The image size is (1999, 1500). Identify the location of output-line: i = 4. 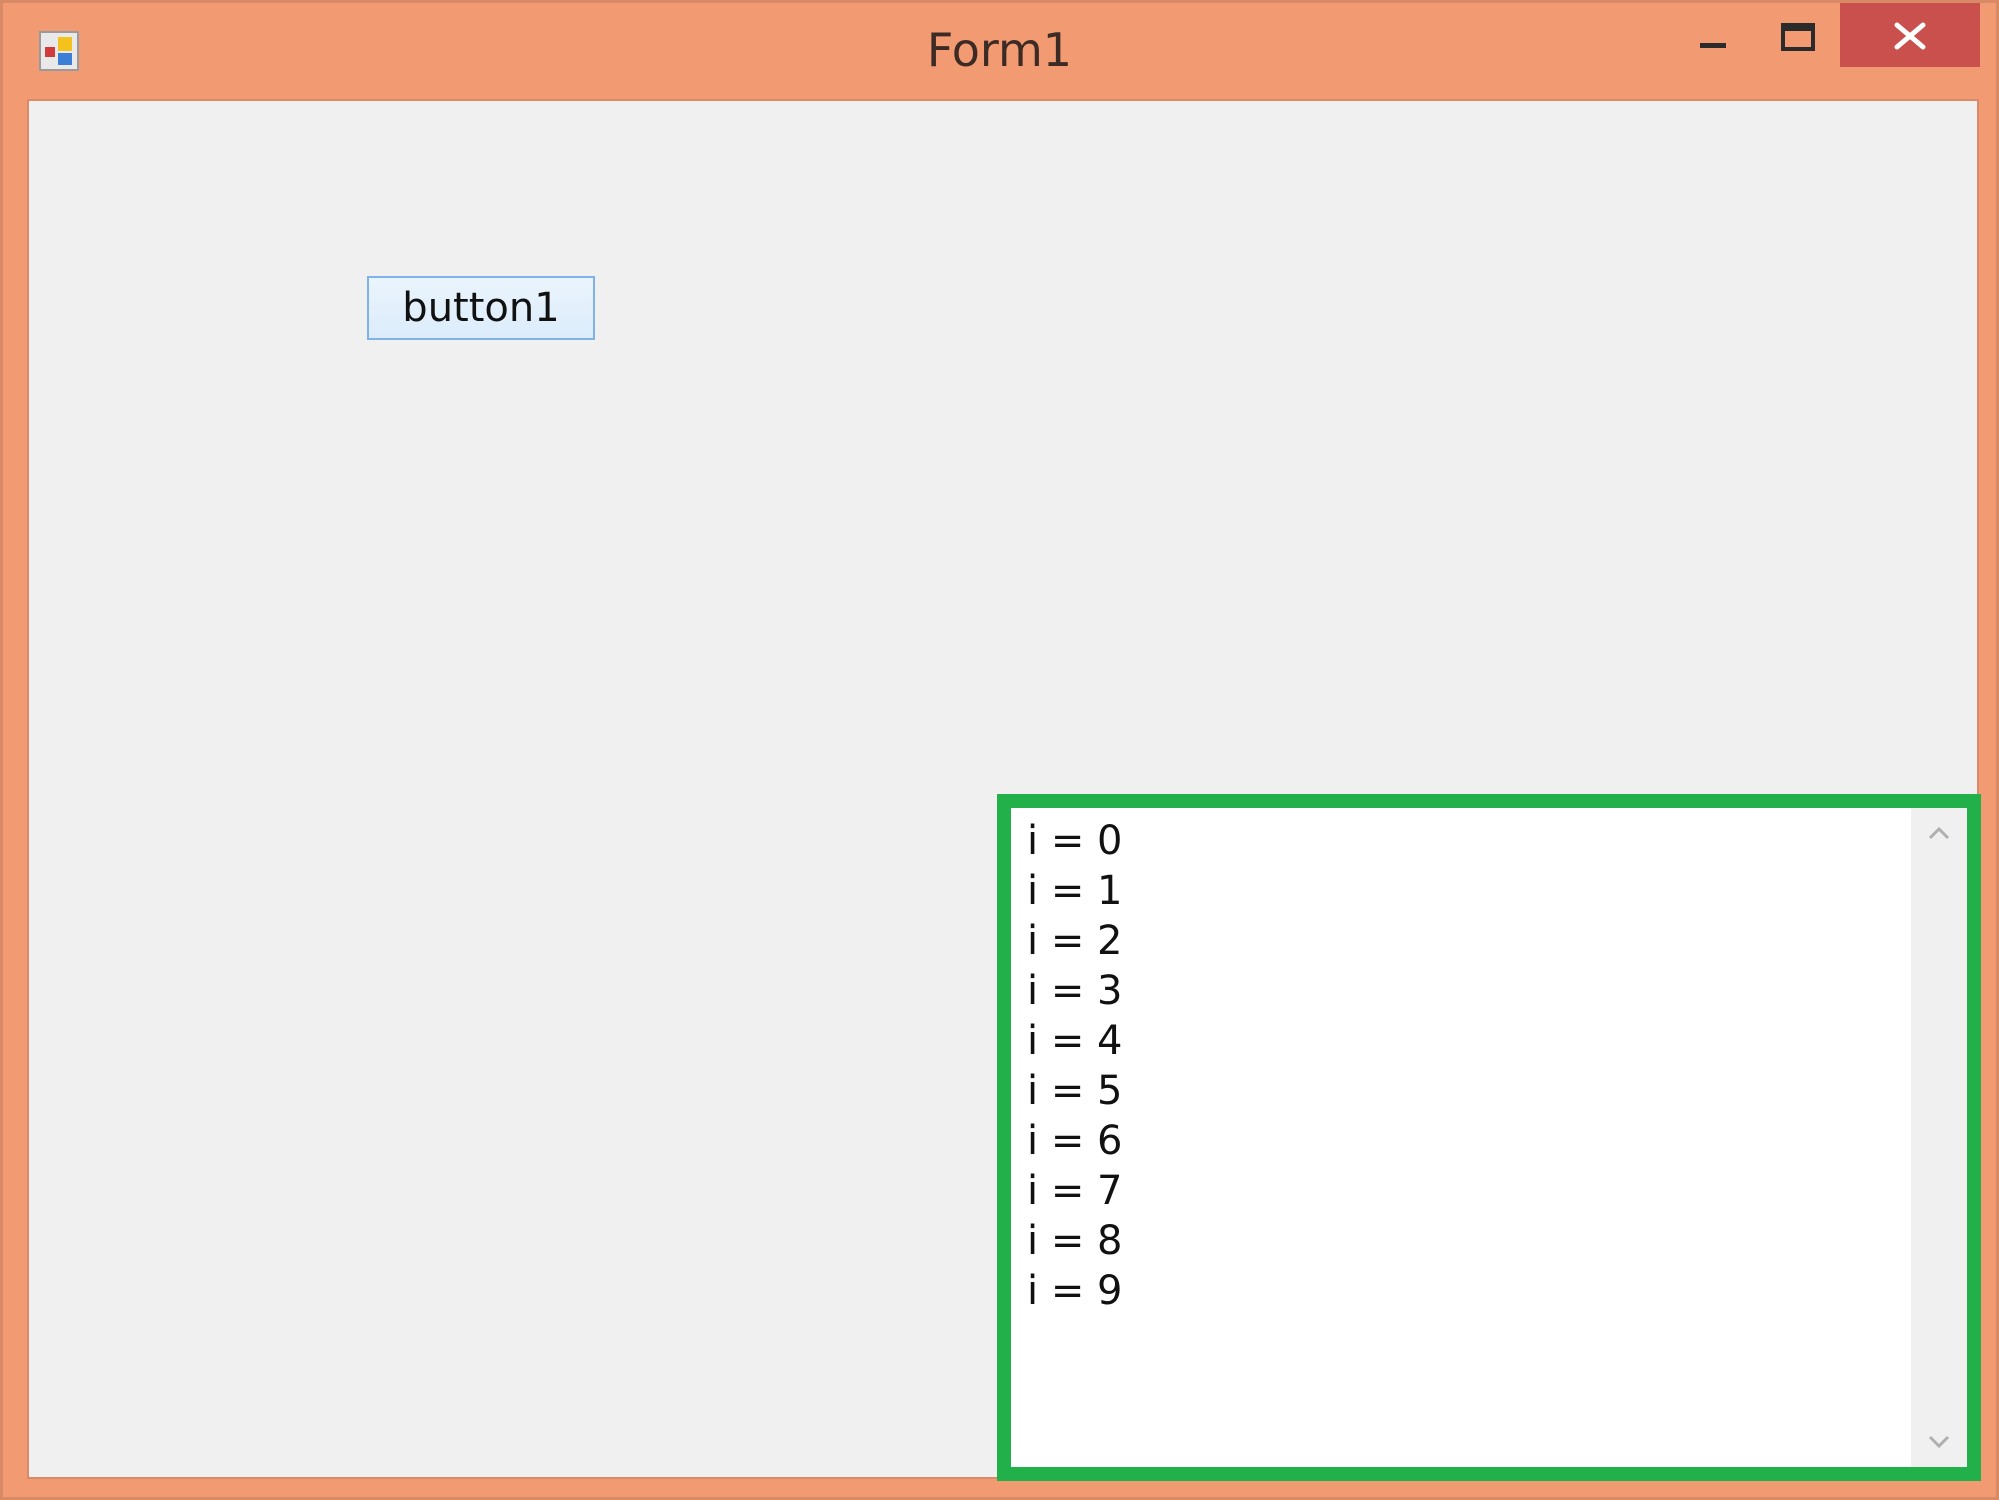
(1075, 1041).